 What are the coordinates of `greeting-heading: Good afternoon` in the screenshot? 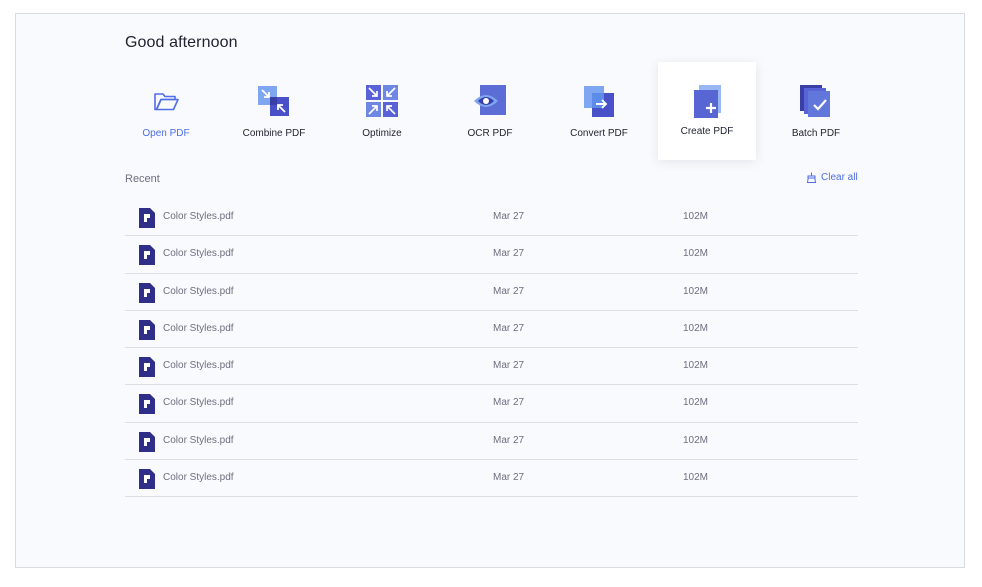 It's located at (181, 42).